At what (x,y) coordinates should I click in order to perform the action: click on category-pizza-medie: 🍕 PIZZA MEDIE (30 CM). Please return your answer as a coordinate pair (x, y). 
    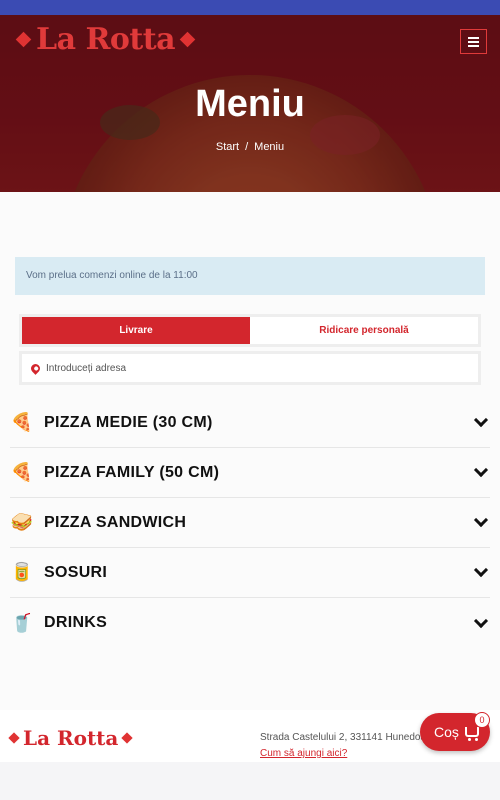
    Looking at the image, I should click on (250, 423).